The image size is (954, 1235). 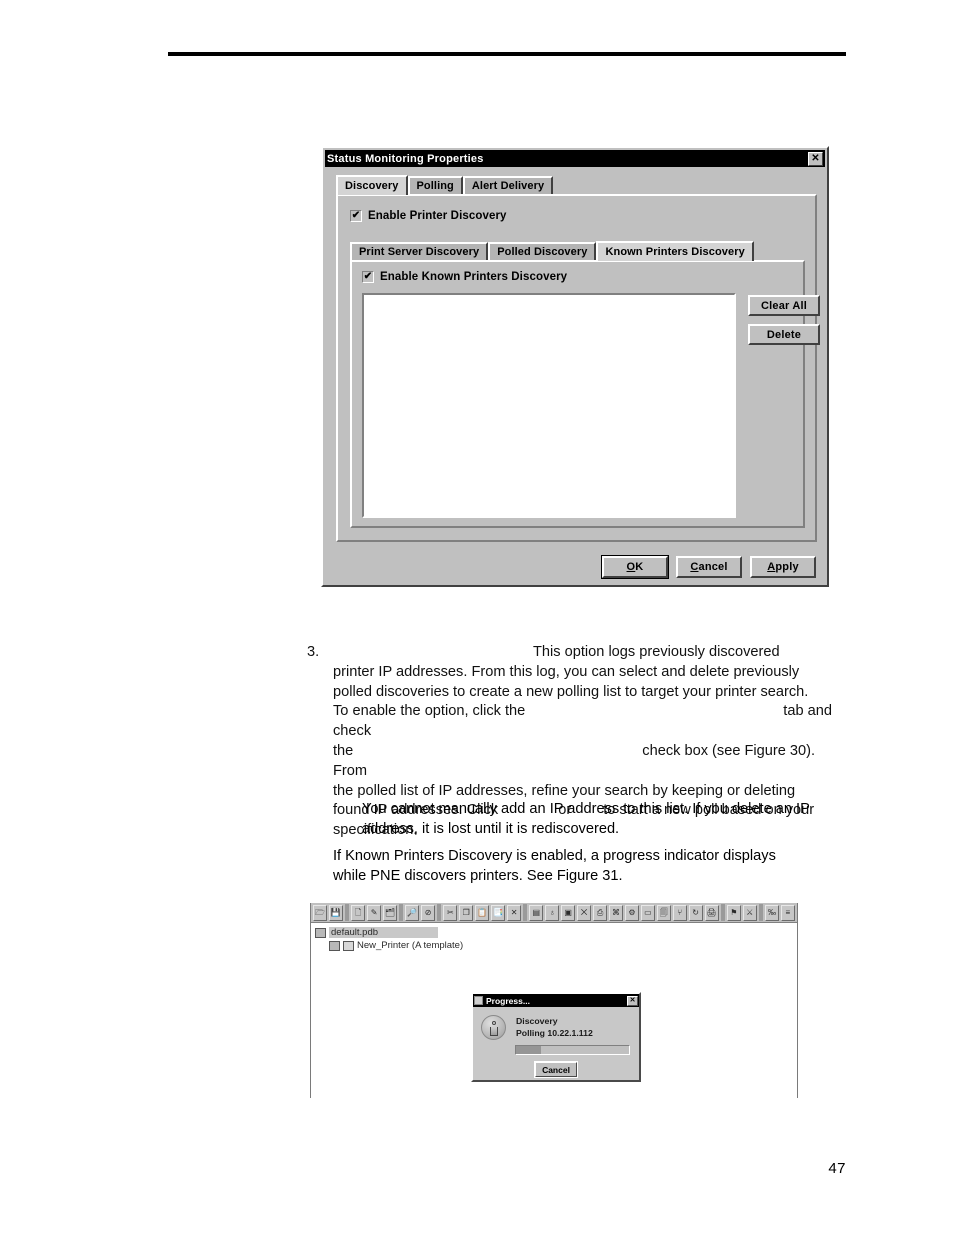 What do you see at coordinates (784, 334) in the screenshot?
I see `delete-button: Delete` at bounding box center [784, 334].